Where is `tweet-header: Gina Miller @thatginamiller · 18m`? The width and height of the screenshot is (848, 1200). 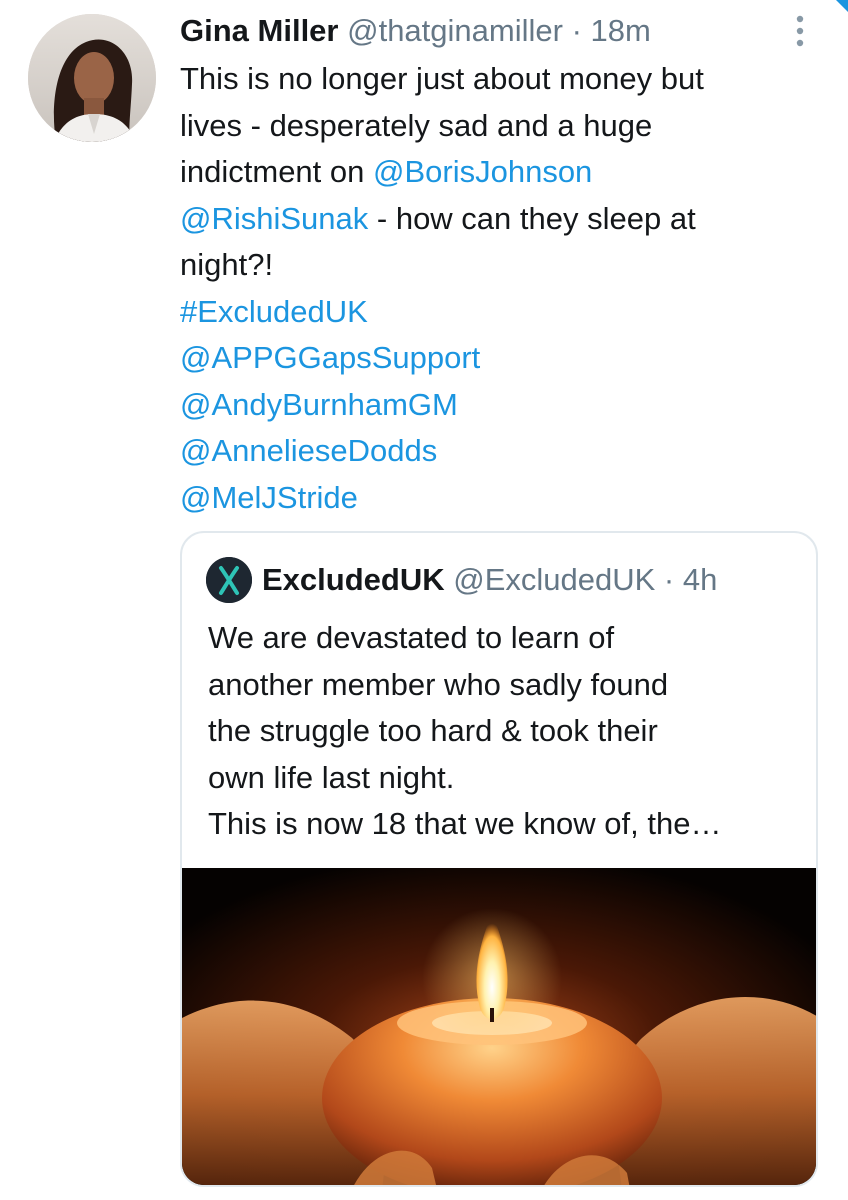
tweet-header: Gina Miller @thatginamiller · 18m is located at coordinates (415, 32).